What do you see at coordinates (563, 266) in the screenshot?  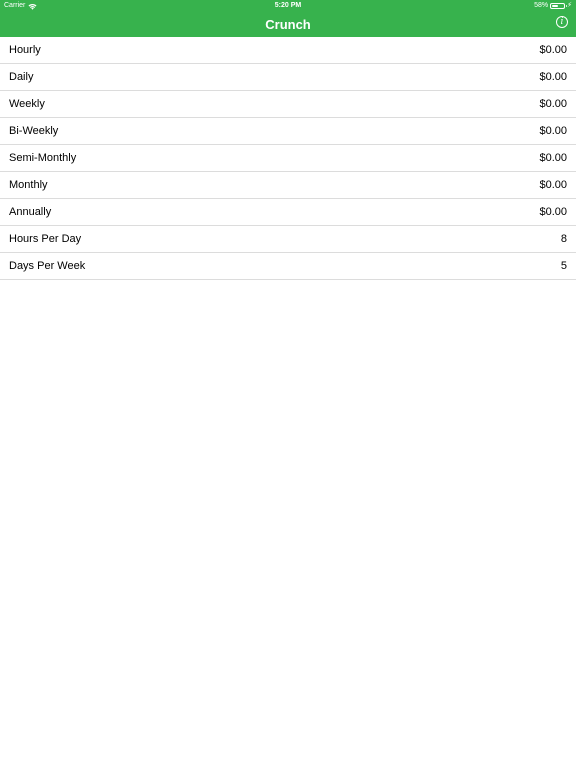 I see `row-value: 5` at bounding box center [563, 266].